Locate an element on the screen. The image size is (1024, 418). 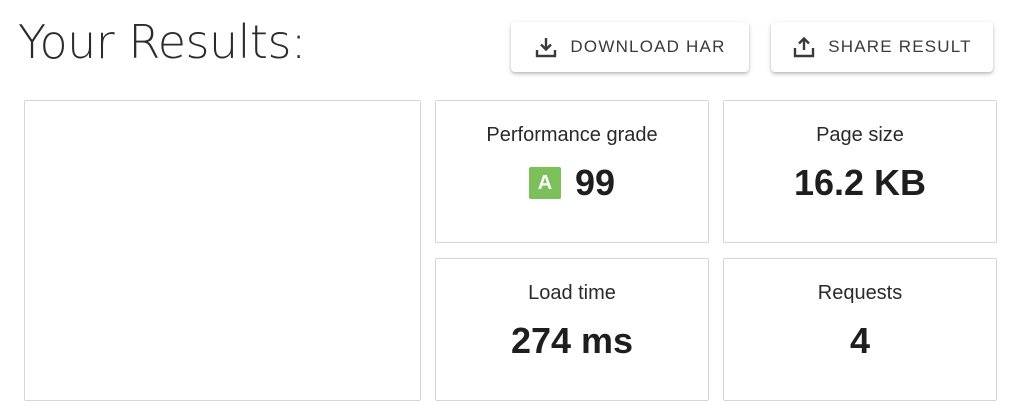
performance-grade-card: Performance grade A 99 is located at coordinates (572, 171).